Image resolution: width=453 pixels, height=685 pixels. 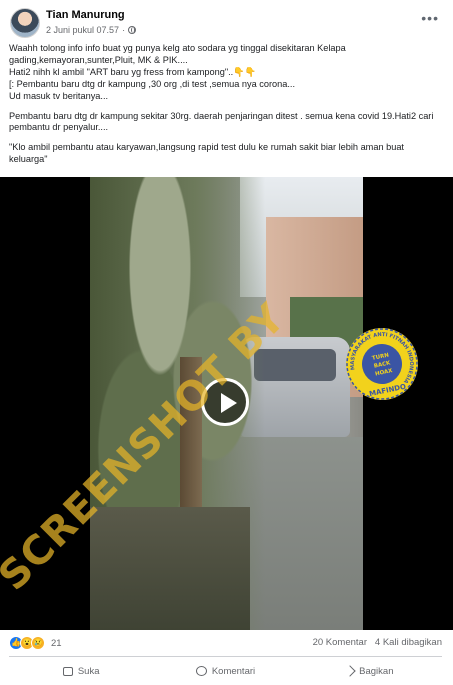 I want to click on stats-divider, so click(x=225, y=656).